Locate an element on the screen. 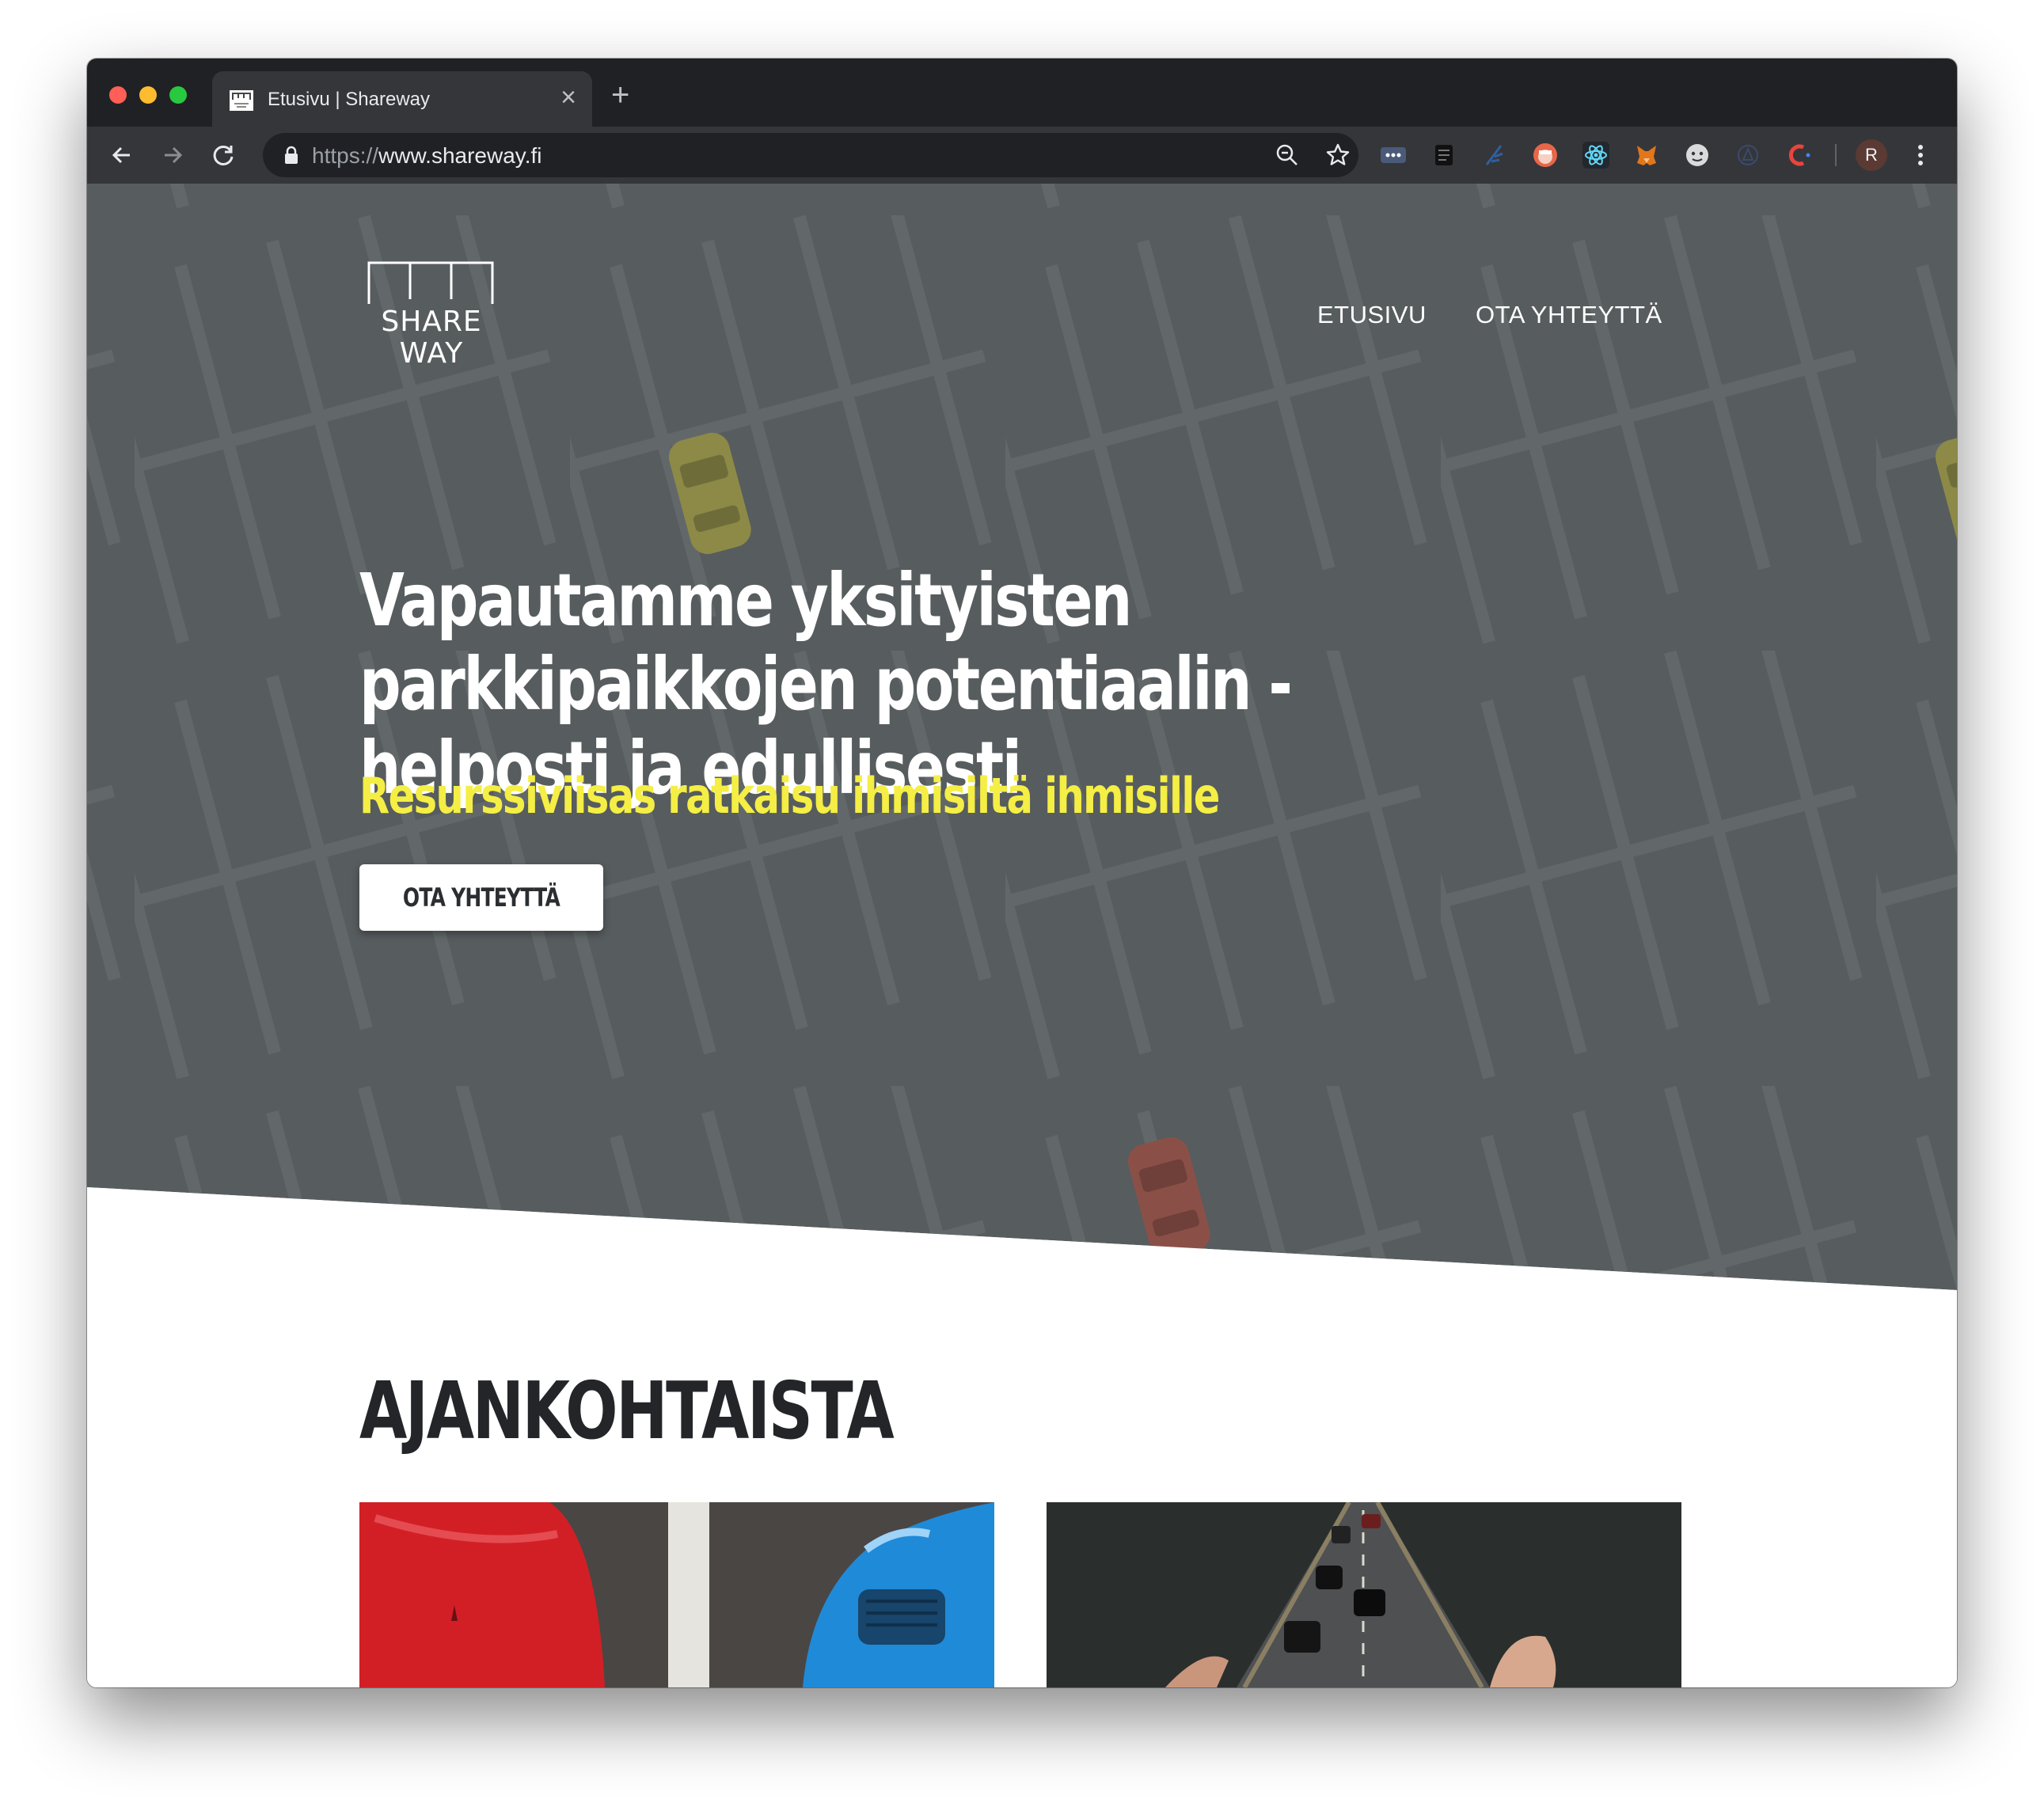 The width and height of the screenshot is (2044, 1803). reload-icon is located at coordinates (223, 155).